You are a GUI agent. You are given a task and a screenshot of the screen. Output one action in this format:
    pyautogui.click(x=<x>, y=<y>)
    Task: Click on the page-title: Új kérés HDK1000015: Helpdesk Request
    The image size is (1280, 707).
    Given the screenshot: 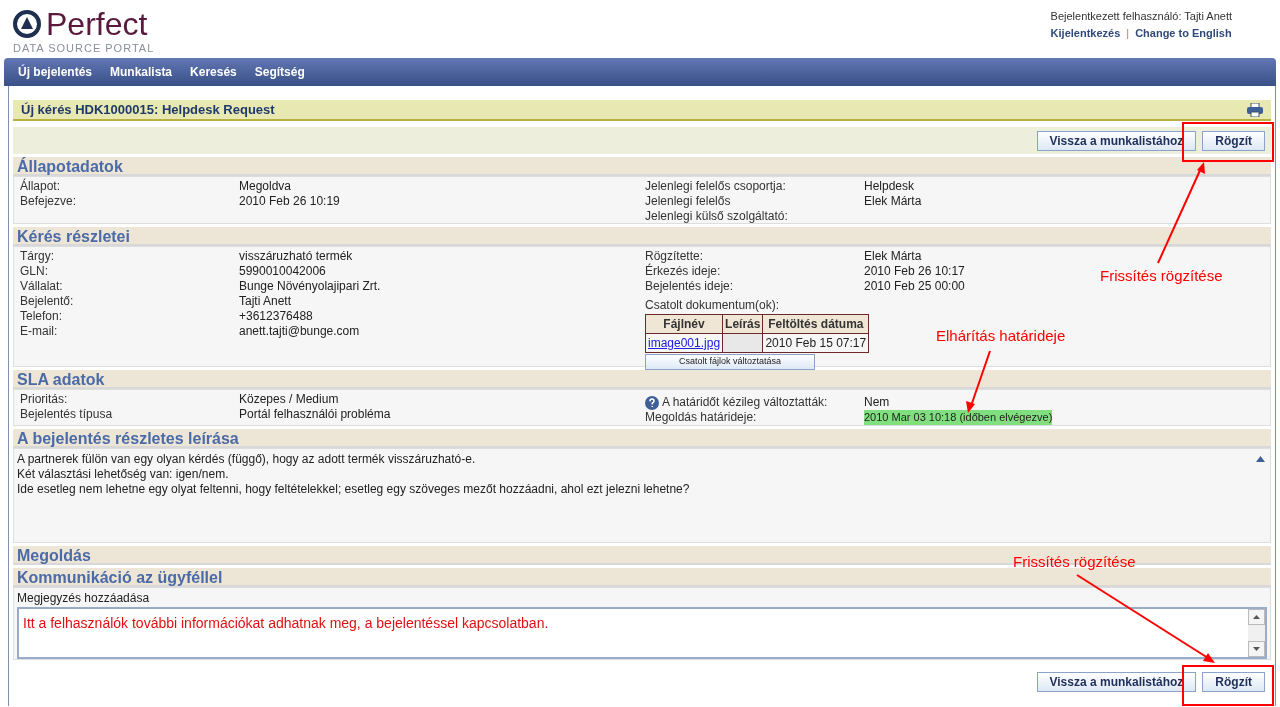 What is the action you would take?
    pyautogui.click(x=148, y=109)
    